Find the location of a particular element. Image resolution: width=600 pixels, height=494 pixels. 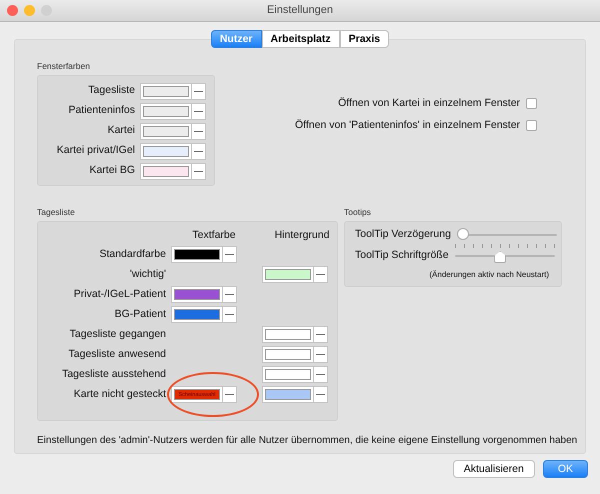

row-label: Patienteninfos is located at coordinates (101, 110).